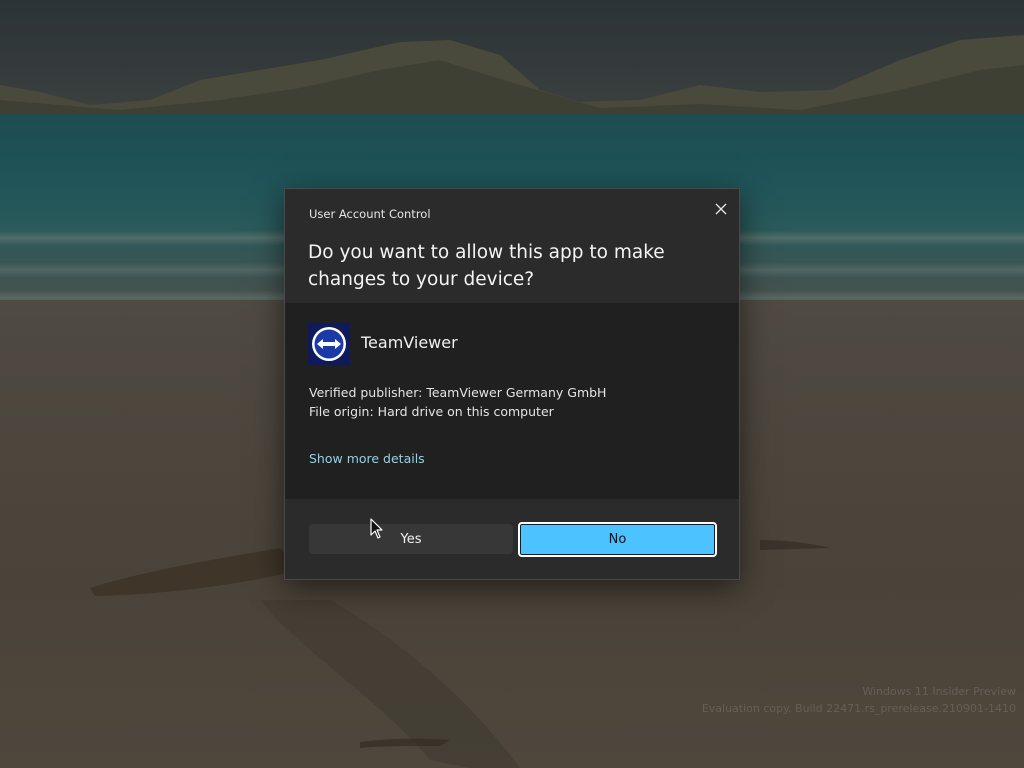 Image resolution: width=1024 pixels, height=768 pixels. I want to click on dialog-body: TeamViewer Verified publisher, so click(512, 401).